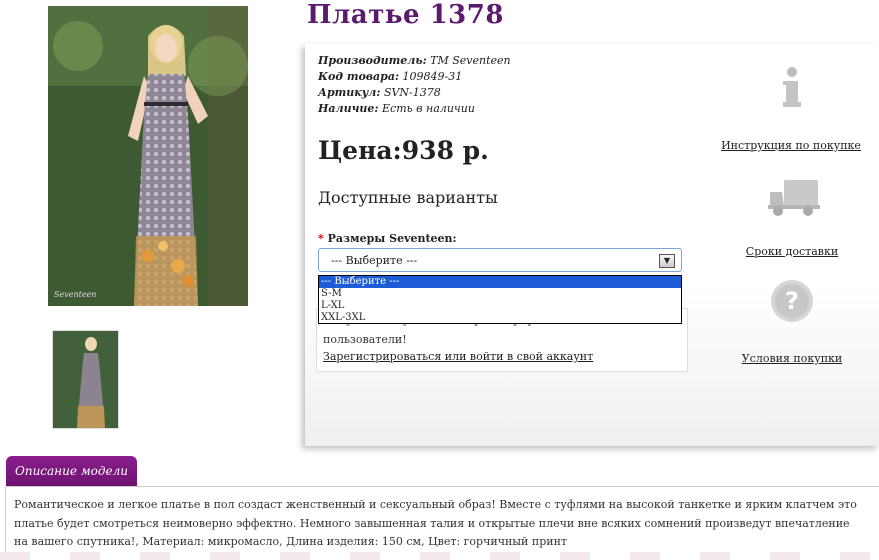 The height and width of the screenshot is (560, 879). Describe the element at coordinates (396, 108) in the screenshot. I see `info-availability: Наличие: Есть в наличии` at that location.